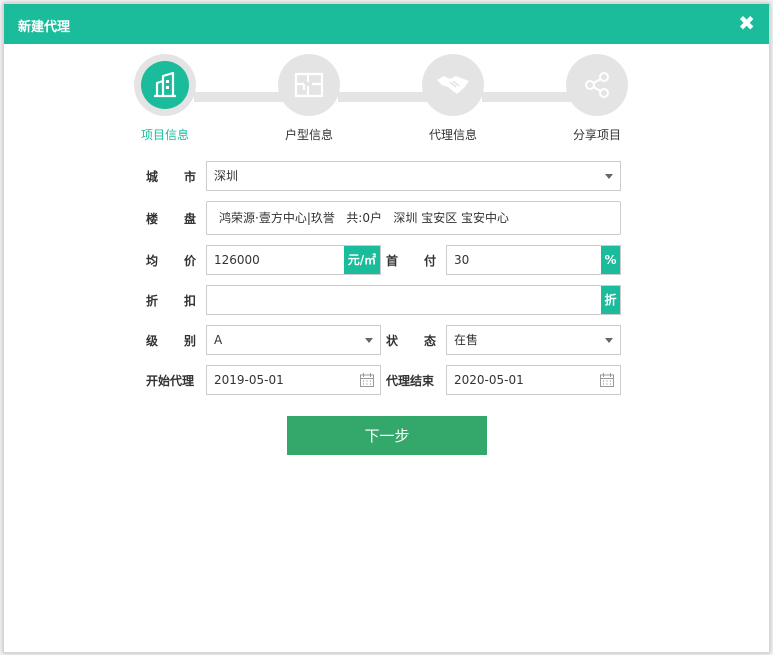 Image resolution: width=773 pixels, height=655 pixels. What do you see at coordinates (387, 435) in the screenshot?
I see `next-step-button: 下一步` at bounding box center [387, 435].